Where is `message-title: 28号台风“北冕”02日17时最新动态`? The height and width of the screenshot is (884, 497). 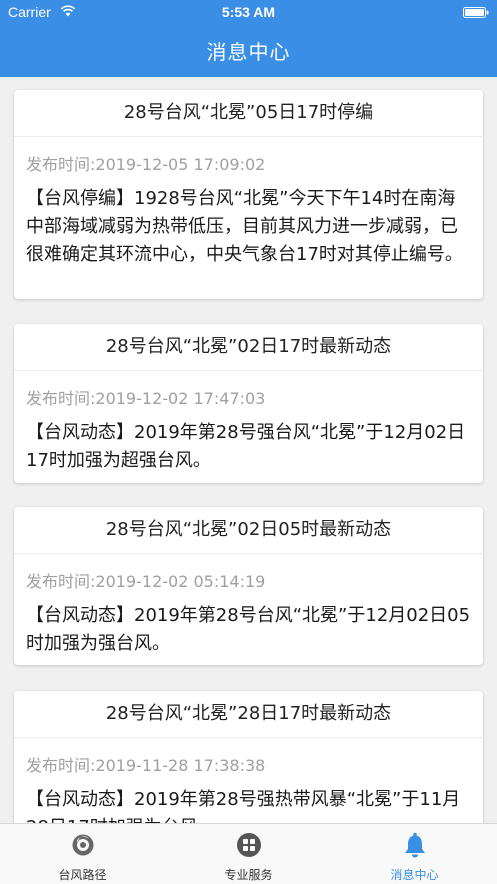 message-title: 28号台风“北冕”02日17时最新动态 is located at coordinates (248, 347).